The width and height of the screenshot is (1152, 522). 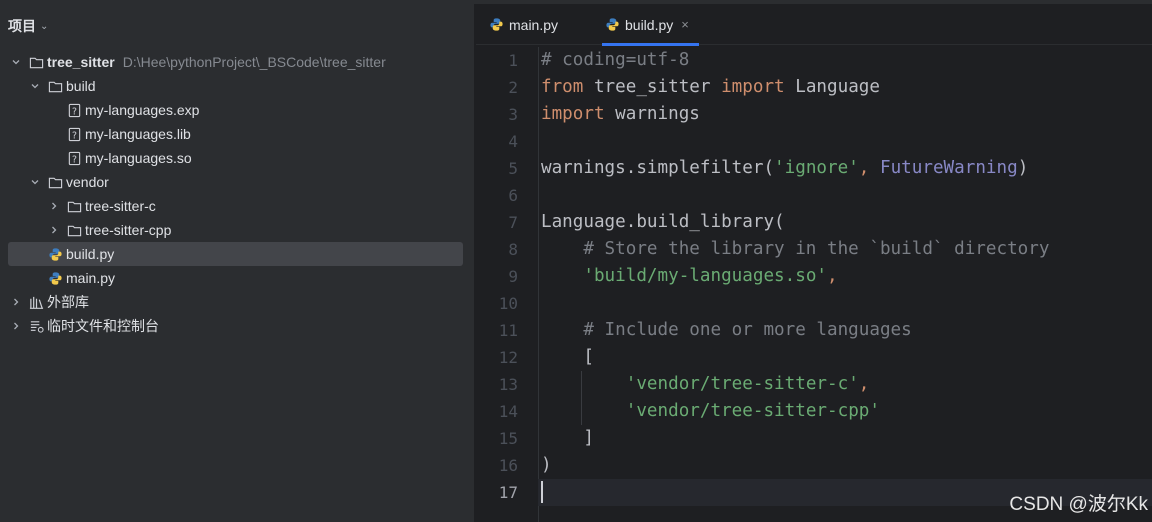 What do you see at coordinates (742, 384) in the screenshot?
I see `code-token: 'vendor/tree-sitter-c'` at bounding box center [742, 384].